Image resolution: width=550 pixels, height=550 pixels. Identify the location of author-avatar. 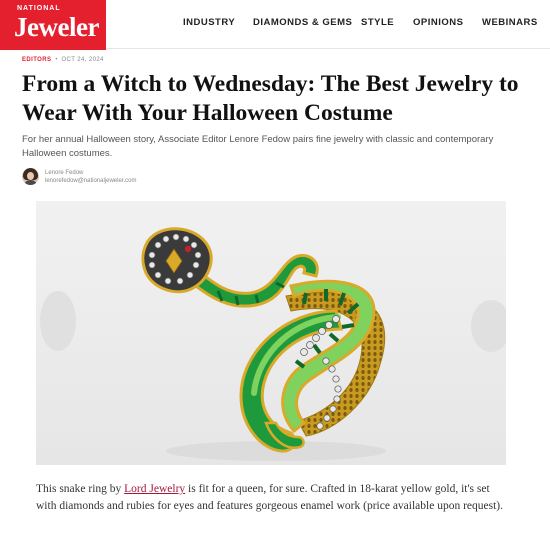
(30, 176).